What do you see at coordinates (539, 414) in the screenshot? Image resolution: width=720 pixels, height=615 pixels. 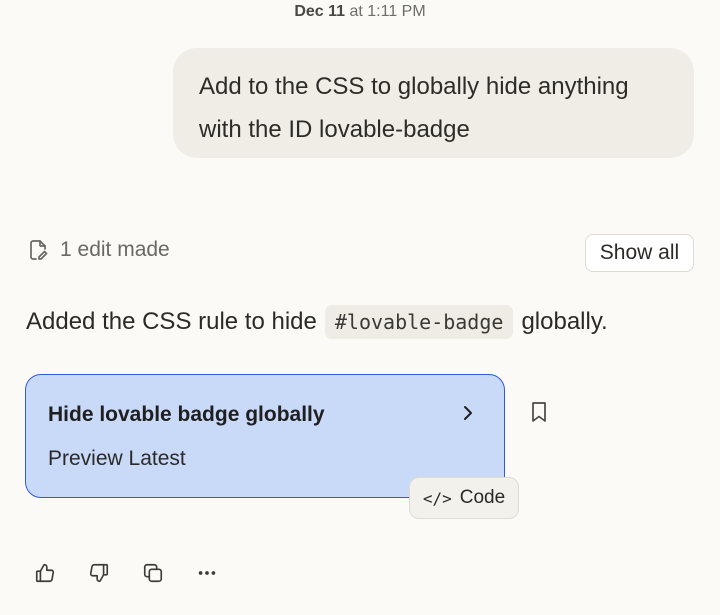 I see `bookmark-icon` at bounding box center [539, 414].